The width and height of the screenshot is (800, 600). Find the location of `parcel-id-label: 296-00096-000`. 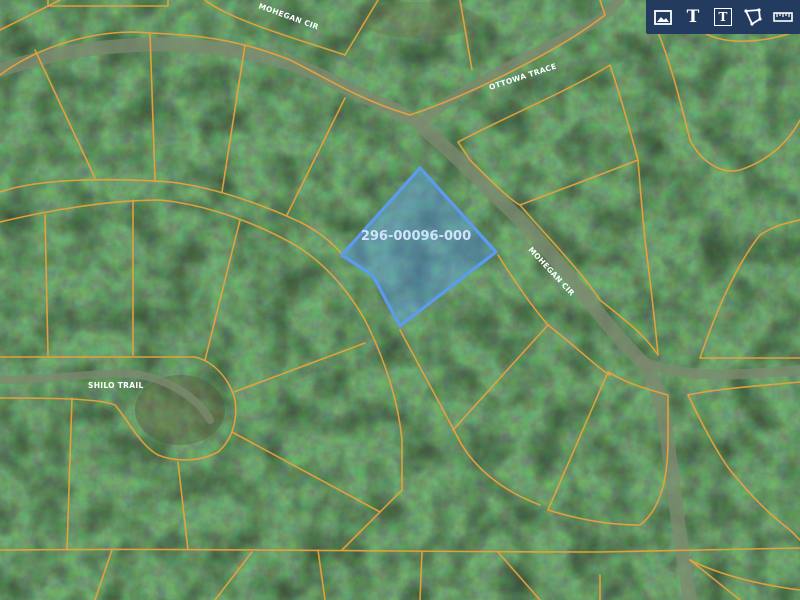

parcel-id-label: 296-00096-000 is located at coordinates (416, 236).